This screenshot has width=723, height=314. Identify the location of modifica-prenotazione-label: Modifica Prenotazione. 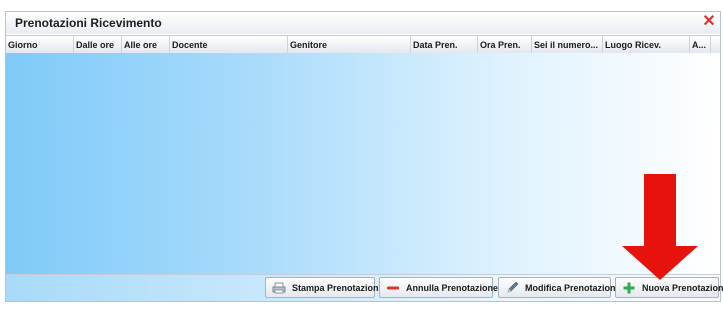
(573, 287).